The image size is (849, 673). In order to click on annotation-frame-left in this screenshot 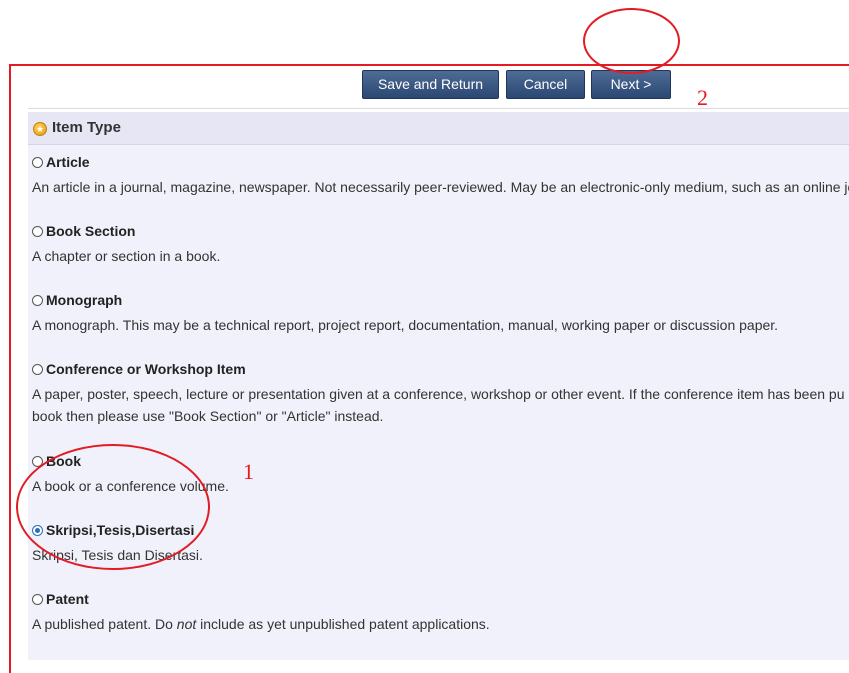, I will do `click(10, 368)`.